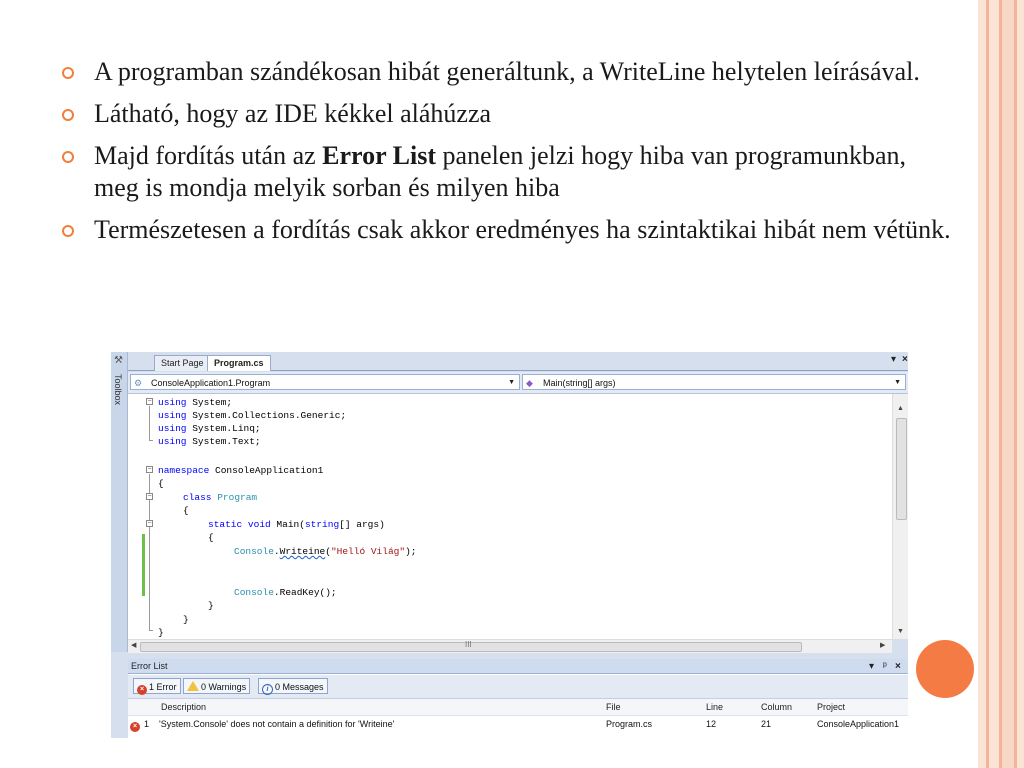  What do you see at coordinates (512, 114) in the screenshot?
I see `bullet-item: Látható, hogy az IDE kékkel aláhúzza` at bounding box center [512, 114].